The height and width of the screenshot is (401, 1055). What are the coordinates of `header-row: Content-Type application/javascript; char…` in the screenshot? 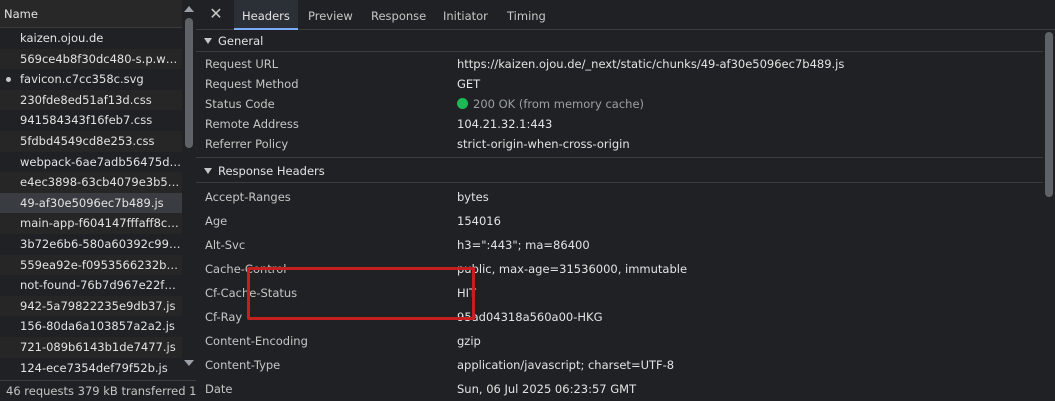 It's located at (625, 365).